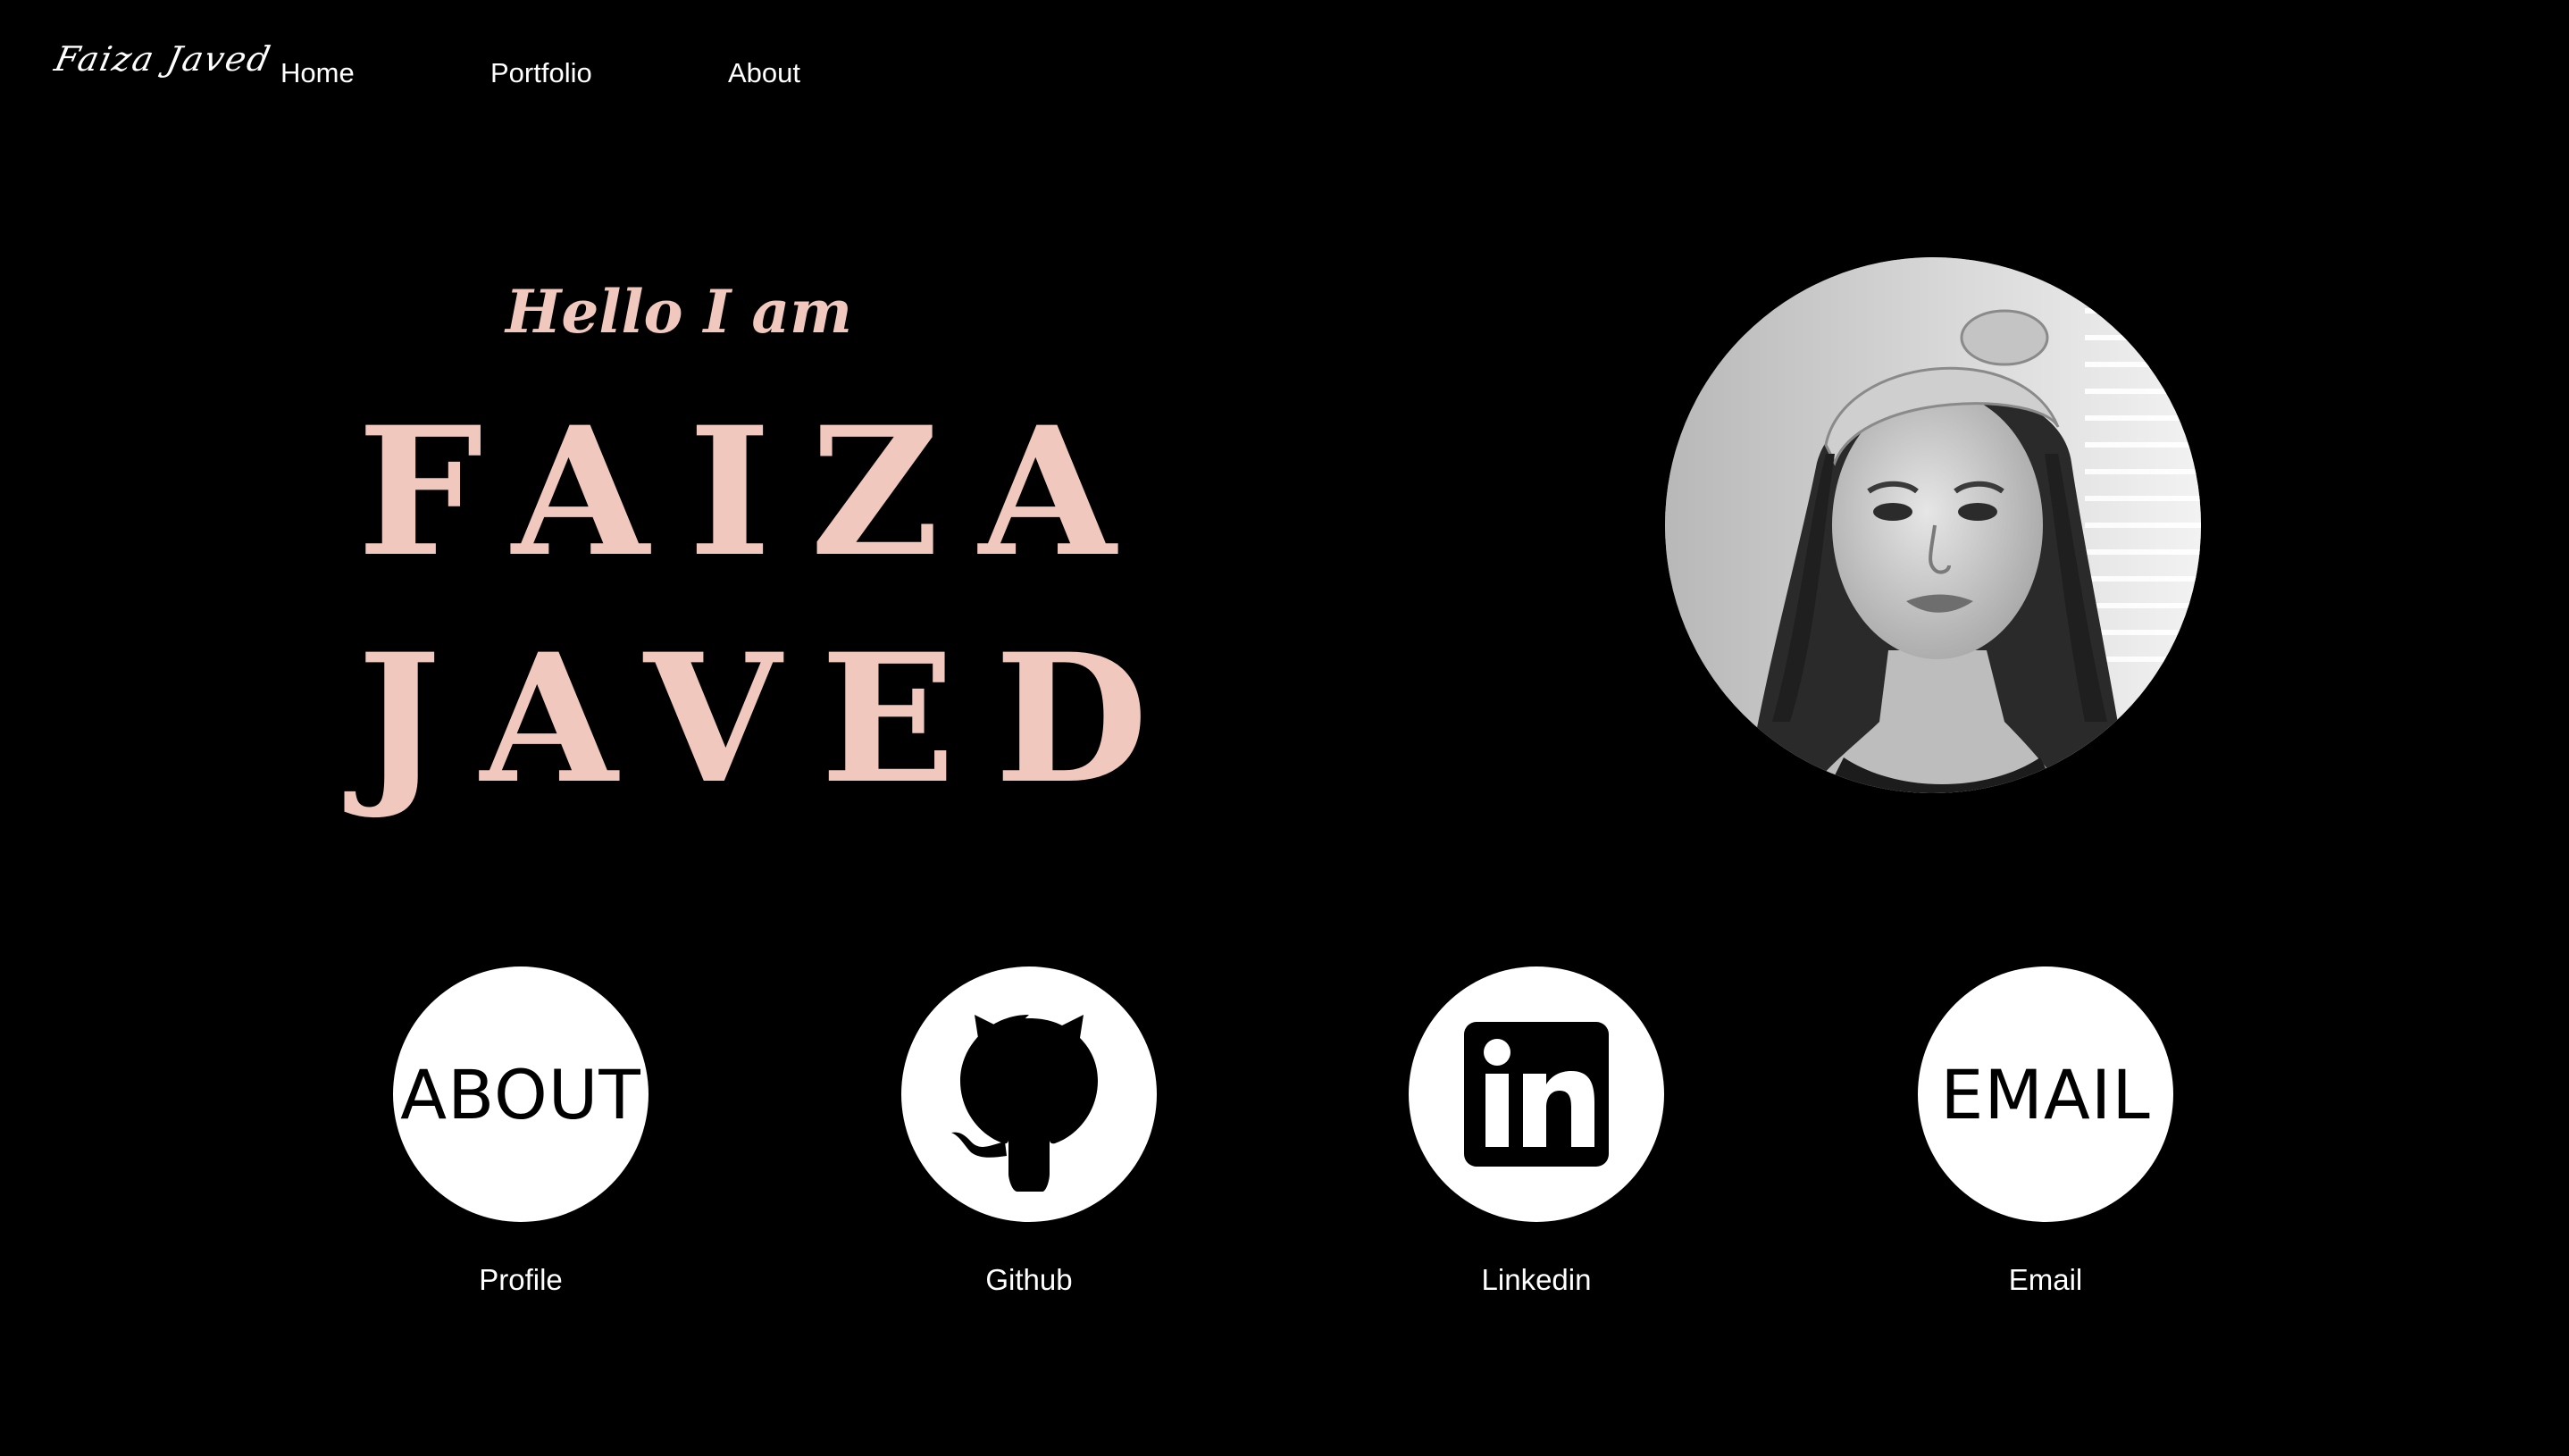  What do you see at coordinates (2046, 1280) in the screenshot?
I see `email-label: Email` at bounding box center [2046, 1280].